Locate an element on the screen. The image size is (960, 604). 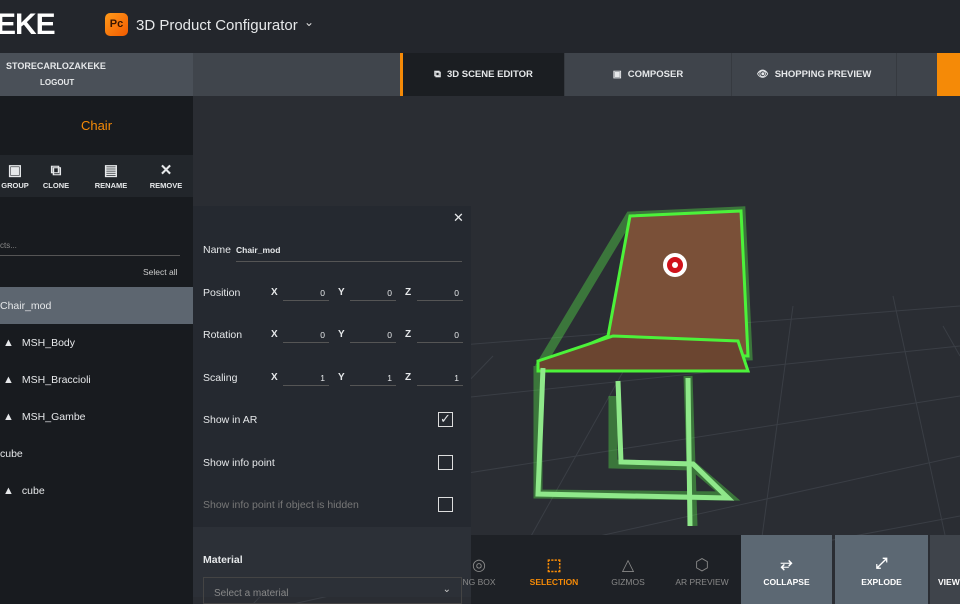
position-z-input: 0 is located at coordinates (440, 293).